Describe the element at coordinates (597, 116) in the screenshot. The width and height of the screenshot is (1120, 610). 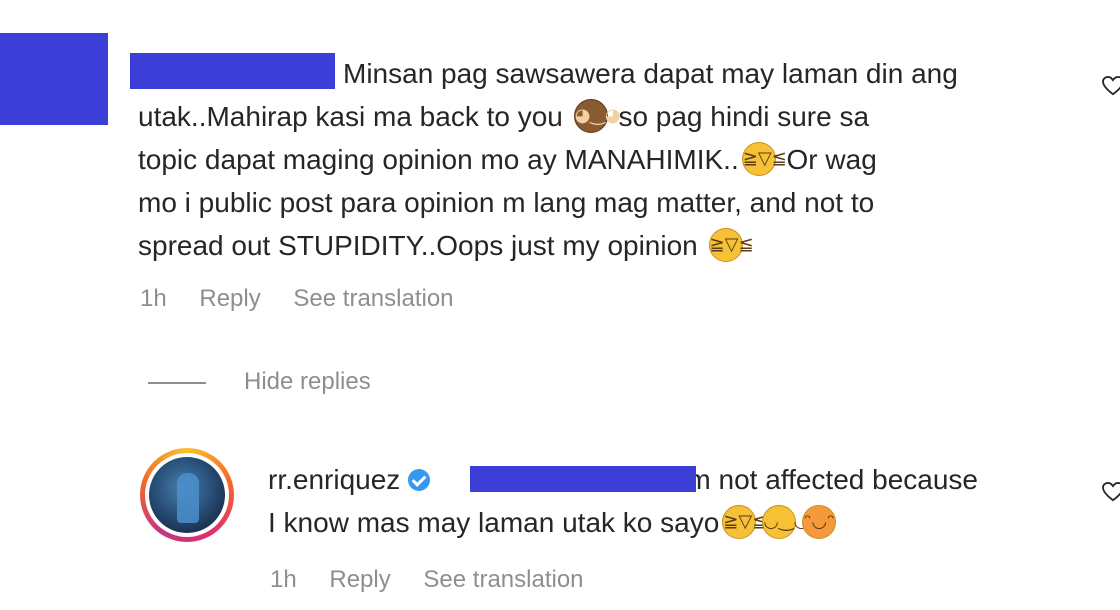
I see `see-no-evil-monkey-icon: ◕‿◕` at that location.